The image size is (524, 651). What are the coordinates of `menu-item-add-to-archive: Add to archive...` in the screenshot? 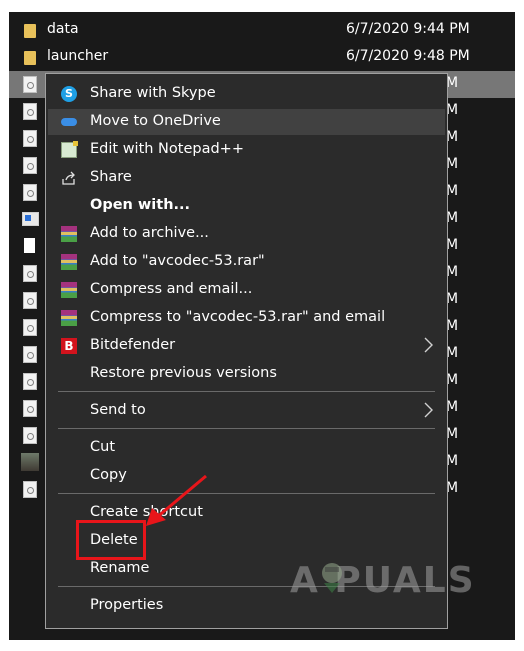 It's located at (246, 234).